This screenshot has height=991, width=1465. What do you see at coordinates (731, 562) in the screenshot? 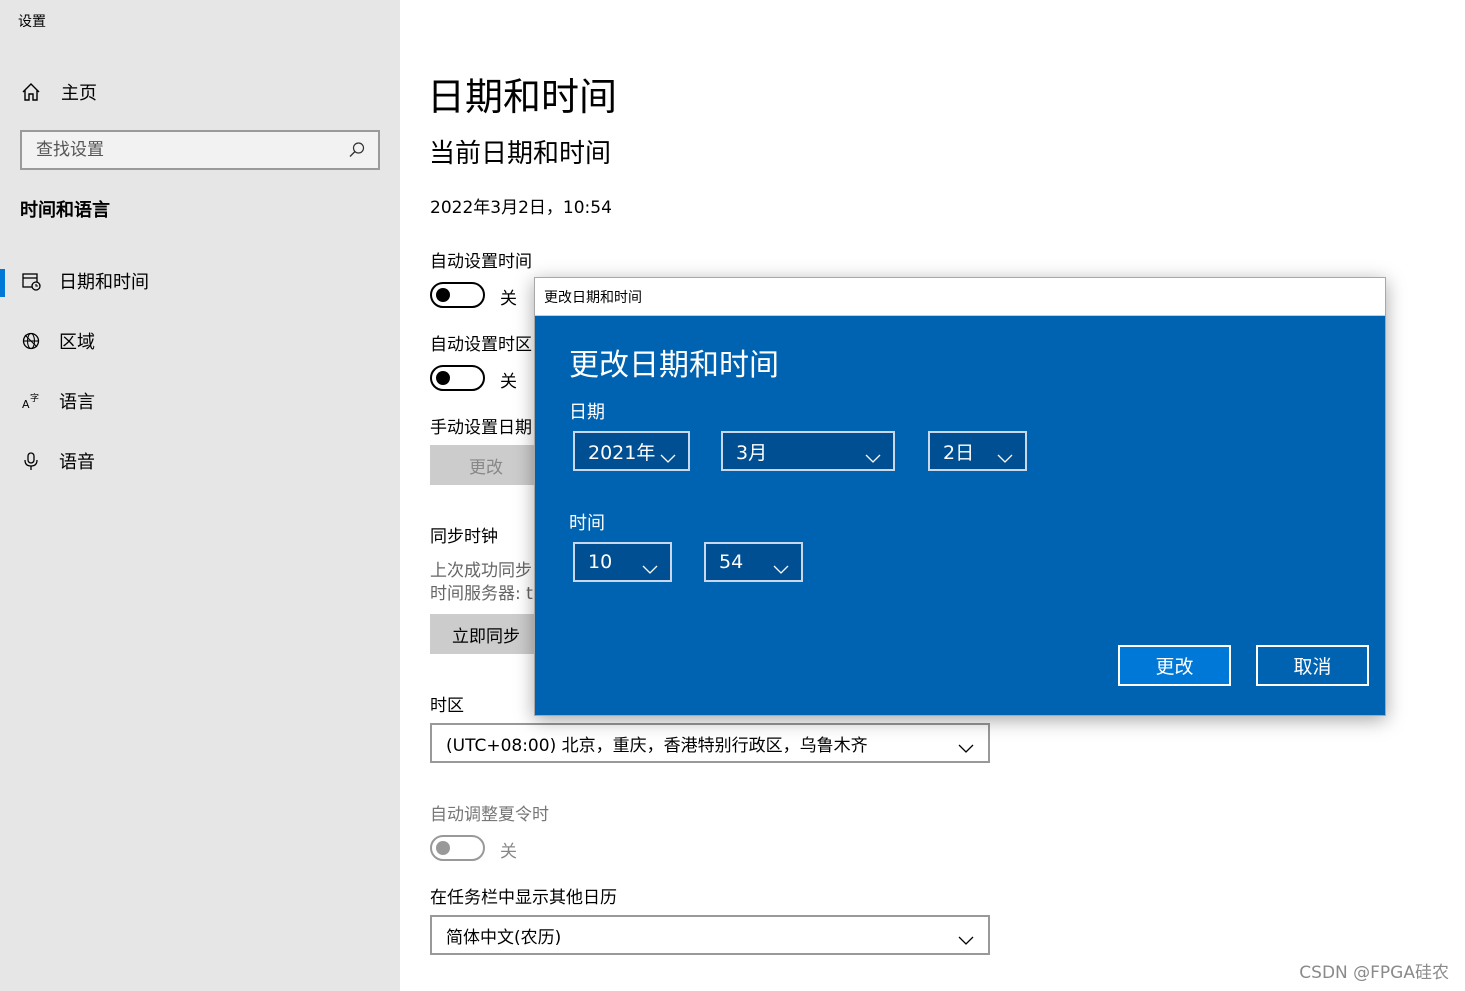
I see `minute-value: 54` at bounding box center [731, 562].